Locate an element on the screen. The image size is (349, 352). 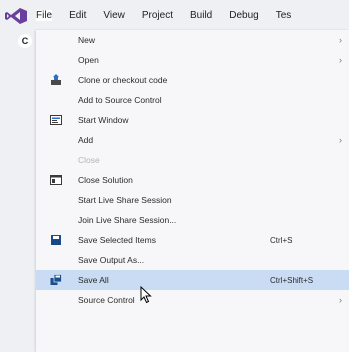
shortcut-text: Ctrl+Shift+S is located at coordinates (292, 280).